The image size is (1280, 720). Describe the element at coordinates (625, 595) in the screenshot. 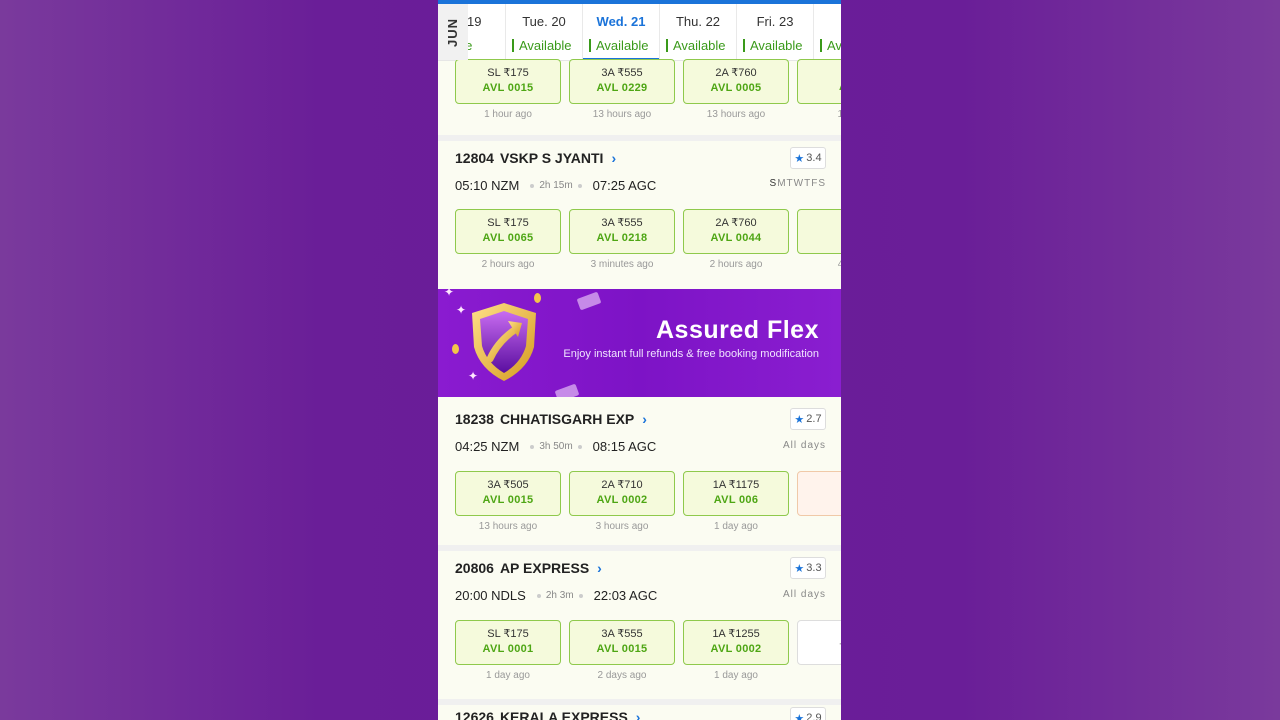

I see `arrival-time: 22:03 AGC` at that location.